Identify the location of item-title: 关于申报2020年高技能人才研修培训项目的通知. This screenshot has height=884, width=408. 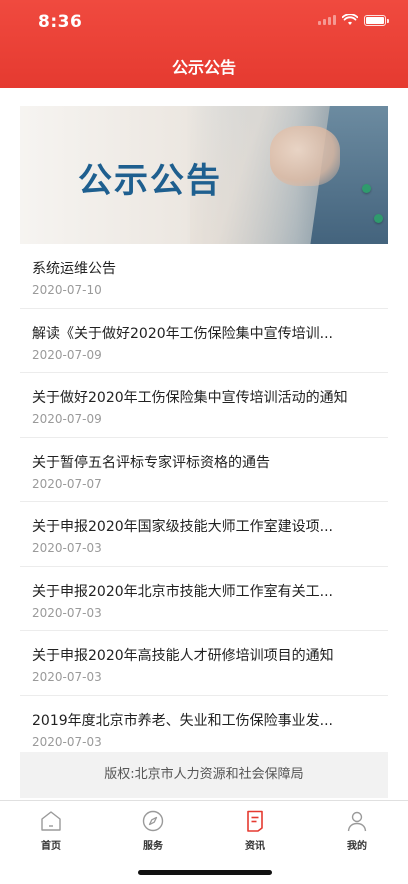
(183, 656).